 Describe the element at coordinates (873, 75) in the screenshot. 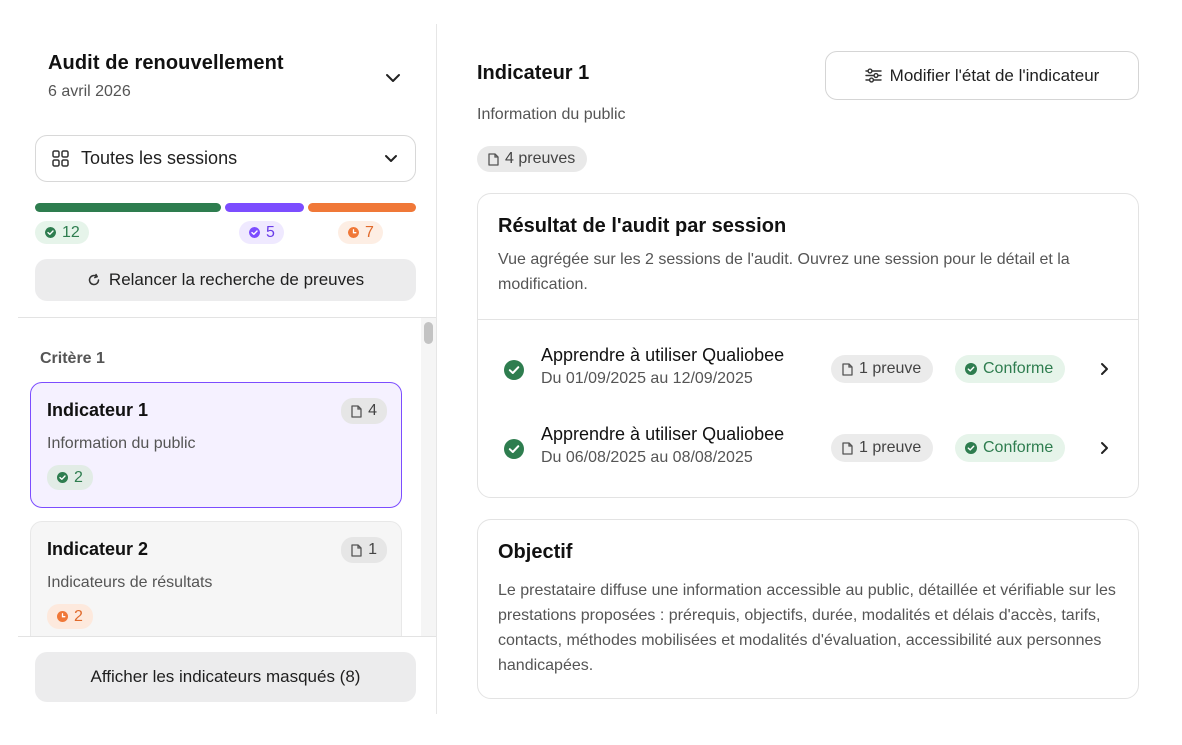

I see `sliders-icon` at that location.